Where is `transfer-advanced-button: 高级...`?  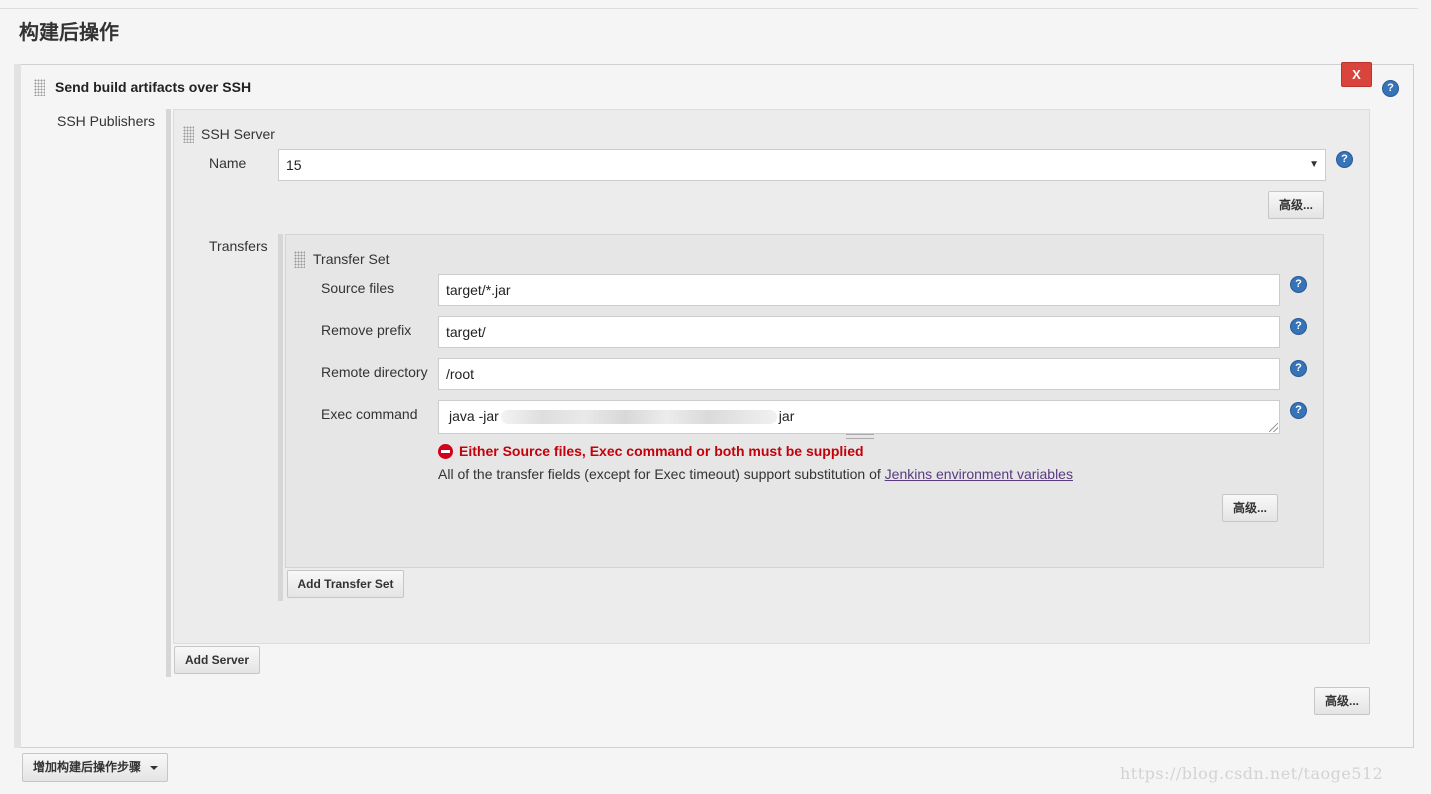 transfer-advanced-button: 高级... is located at coordinates (1250, 508).